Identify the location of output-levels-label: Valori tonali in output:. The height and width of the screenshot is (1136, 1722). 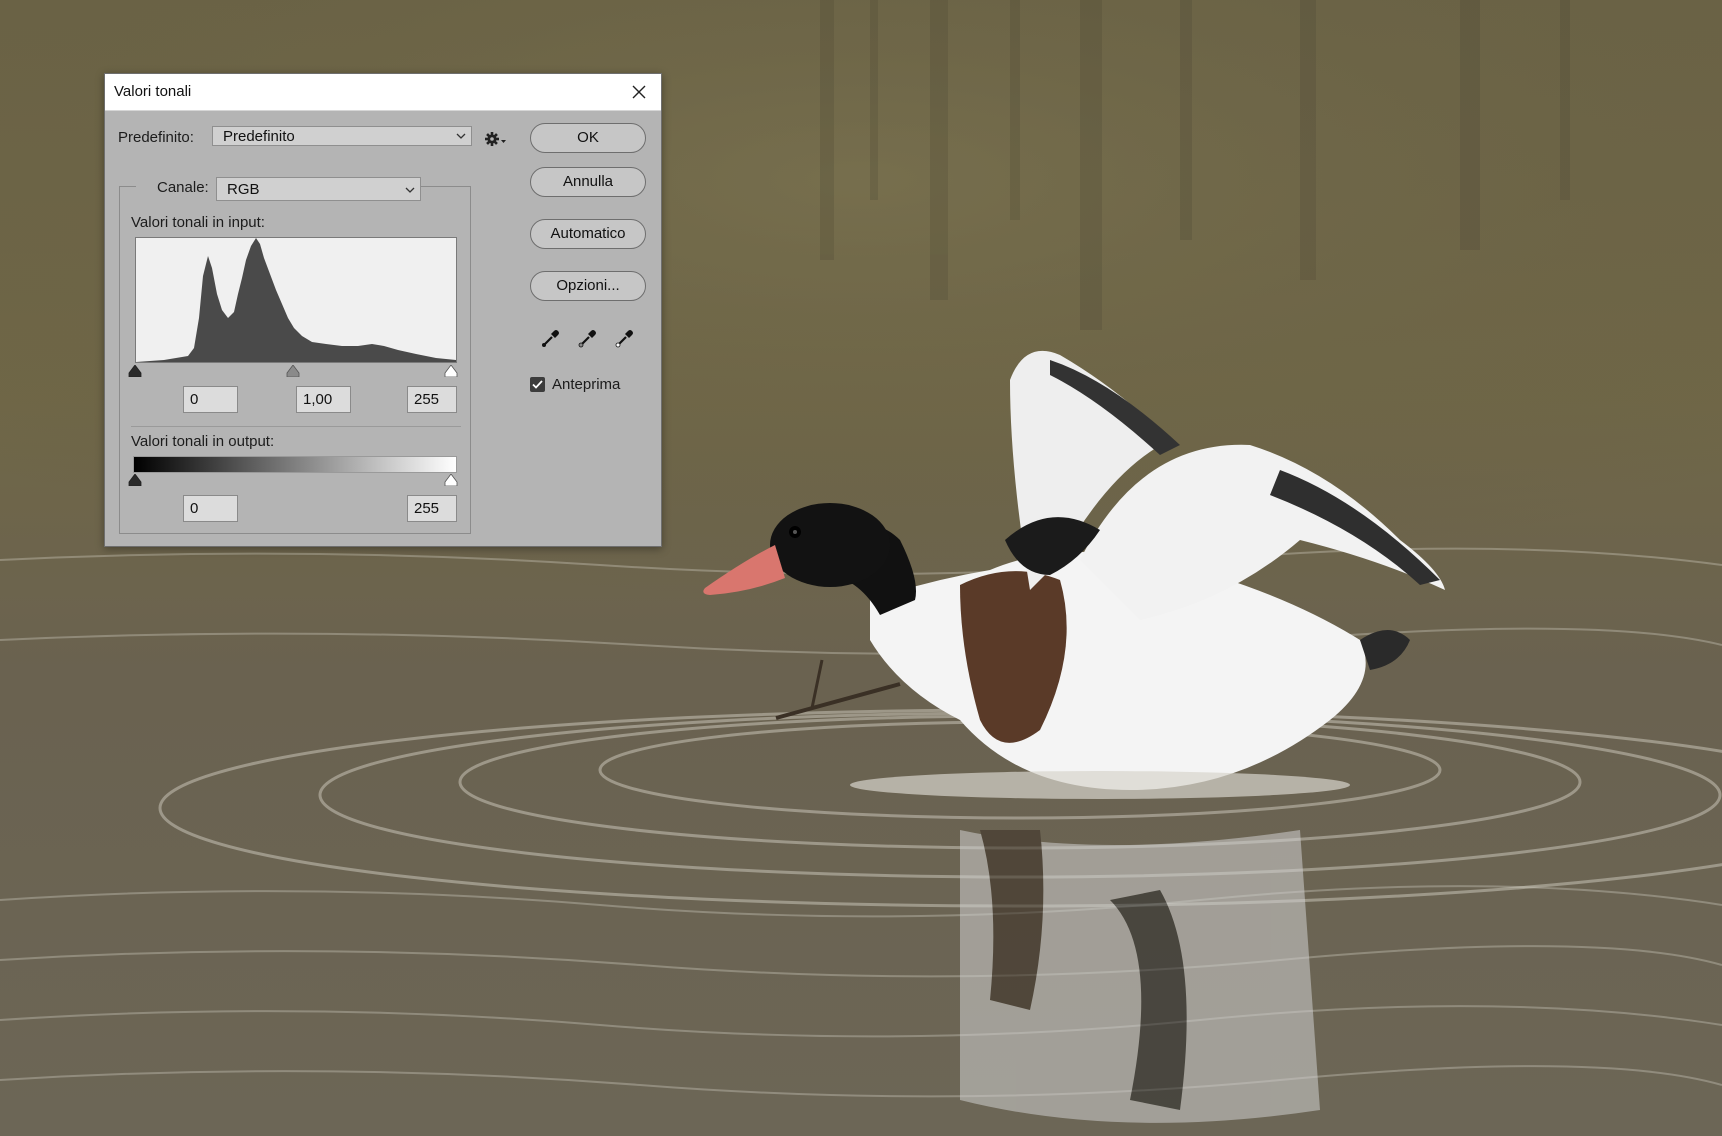
(203, 441).